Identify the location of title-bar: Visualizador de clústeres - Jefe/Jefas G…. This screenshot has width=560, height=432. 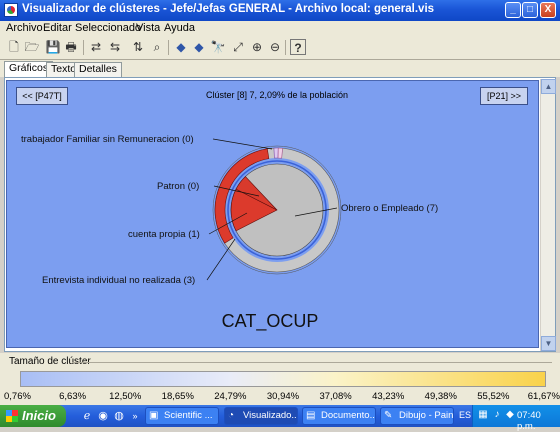
(280, 10).